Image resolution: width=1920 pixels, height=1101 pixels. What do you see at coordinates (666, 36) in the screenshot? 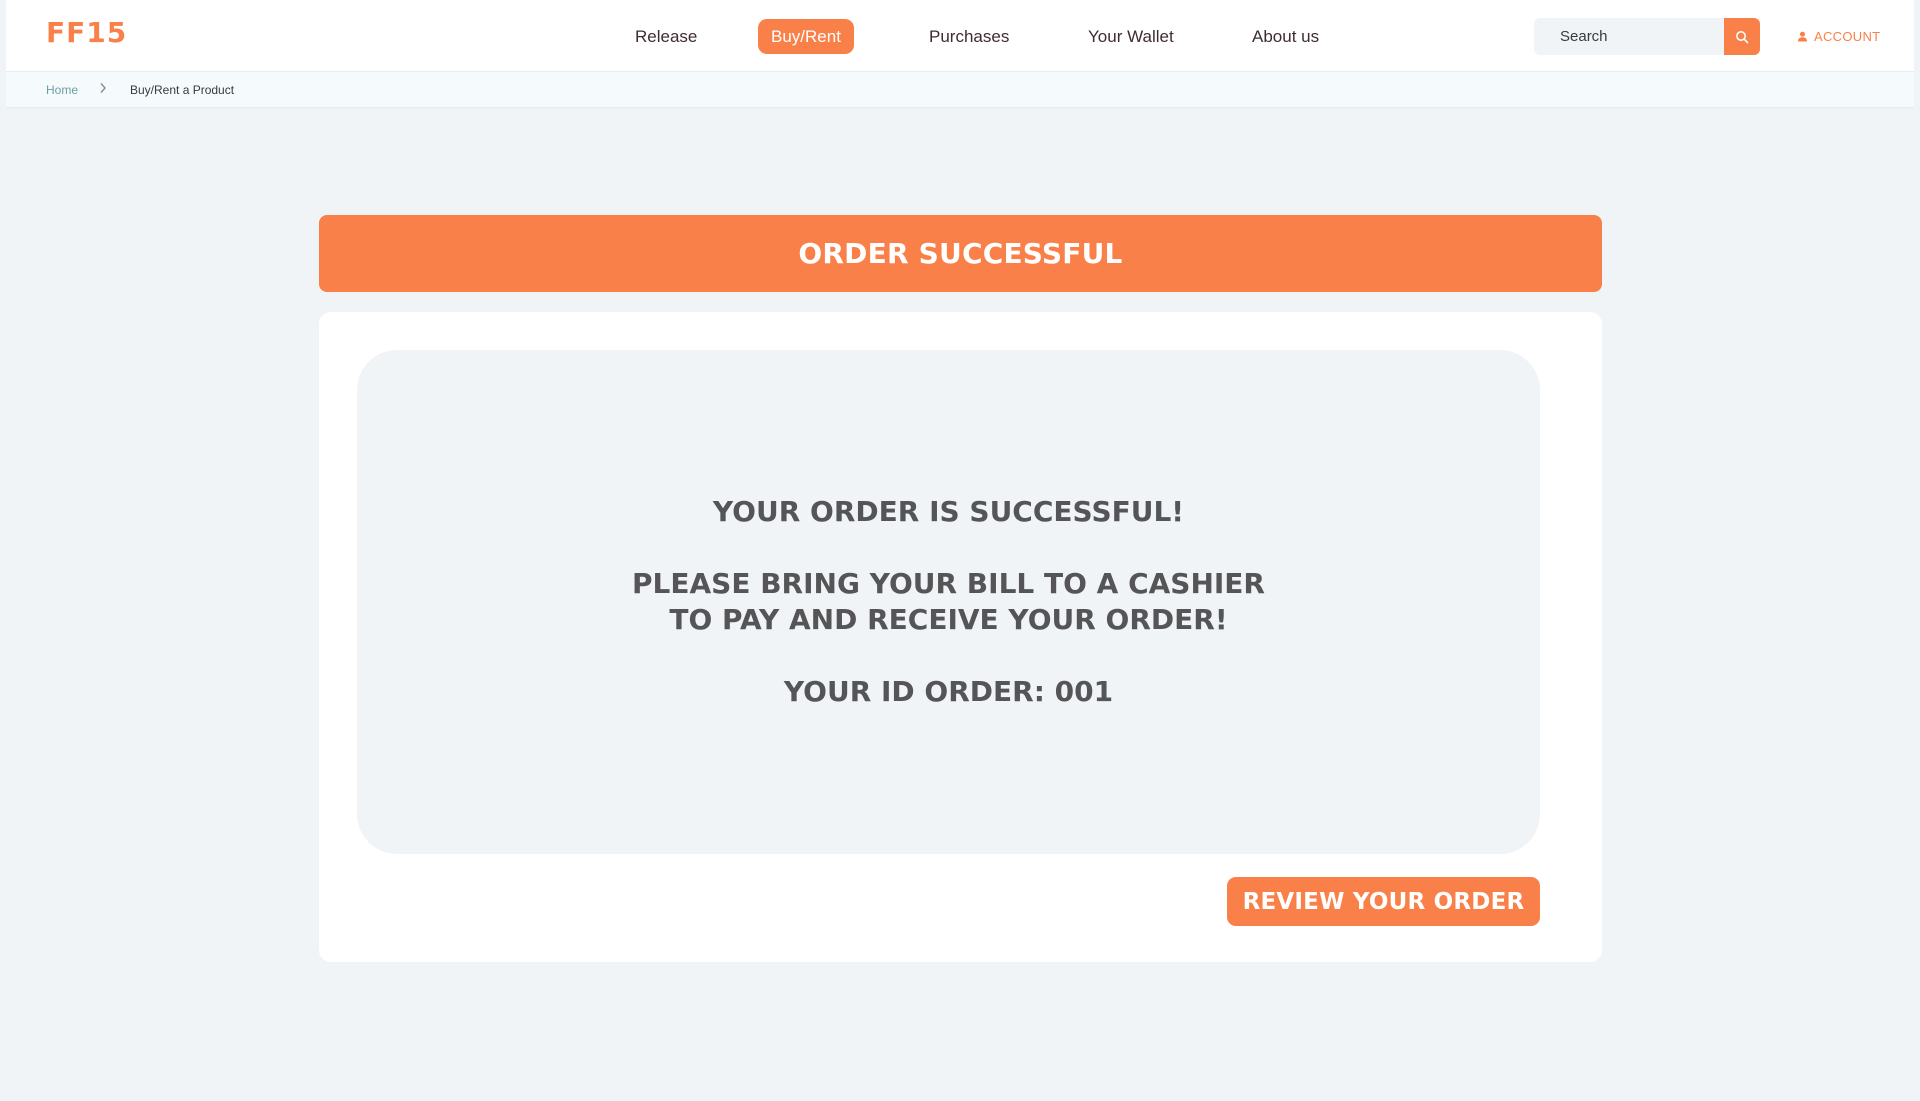
I see `nav-item-release: Release` at bounding box center [666, 36].